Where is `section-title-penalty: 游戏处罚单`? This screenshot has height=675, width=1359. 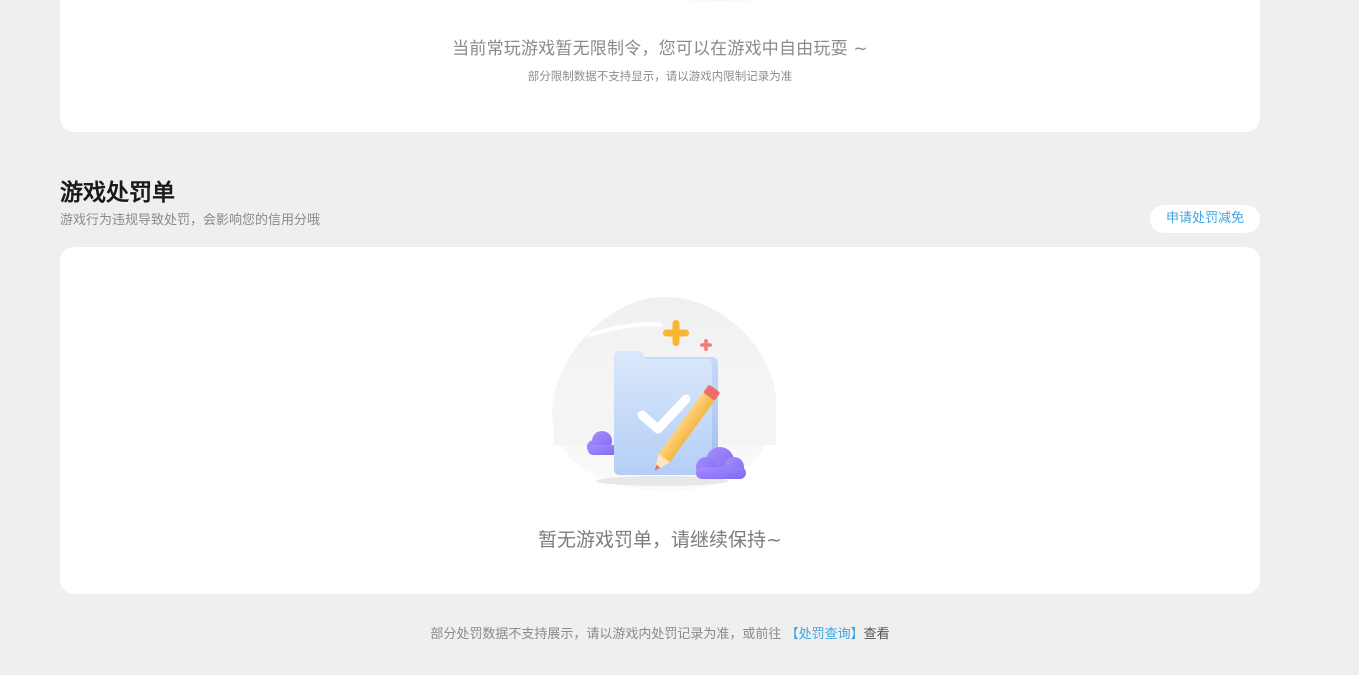 section-title-penalty: 游戏处罚单 is located at coordinates (117, 193).